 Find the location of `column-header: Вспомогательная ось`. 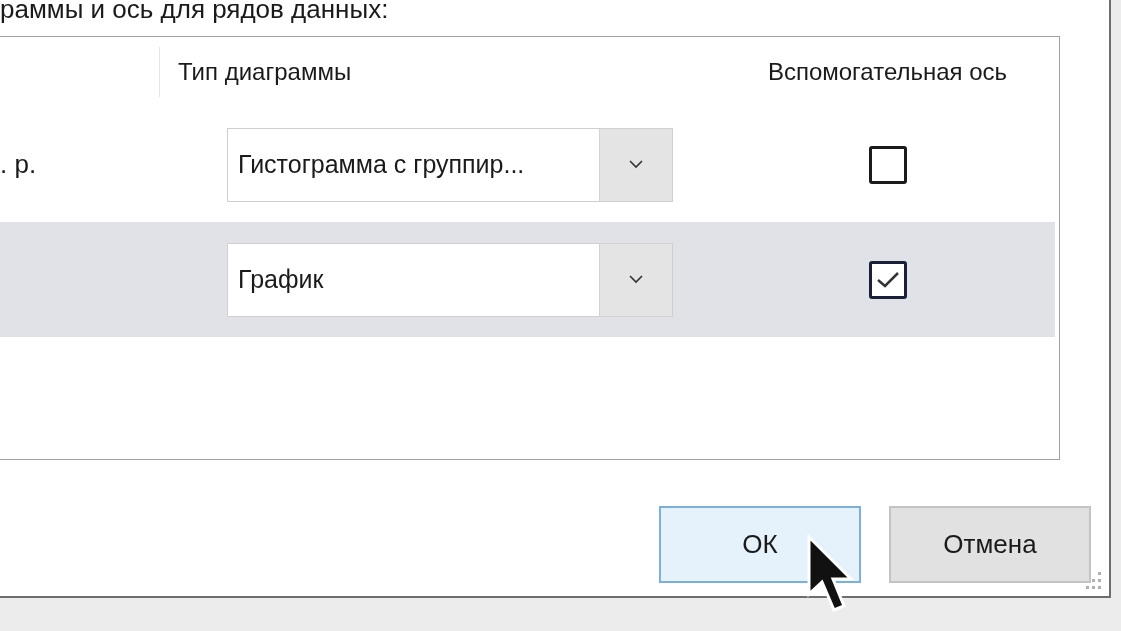

column-header: Вспомогательная ось is located at coordinates (887, 72).